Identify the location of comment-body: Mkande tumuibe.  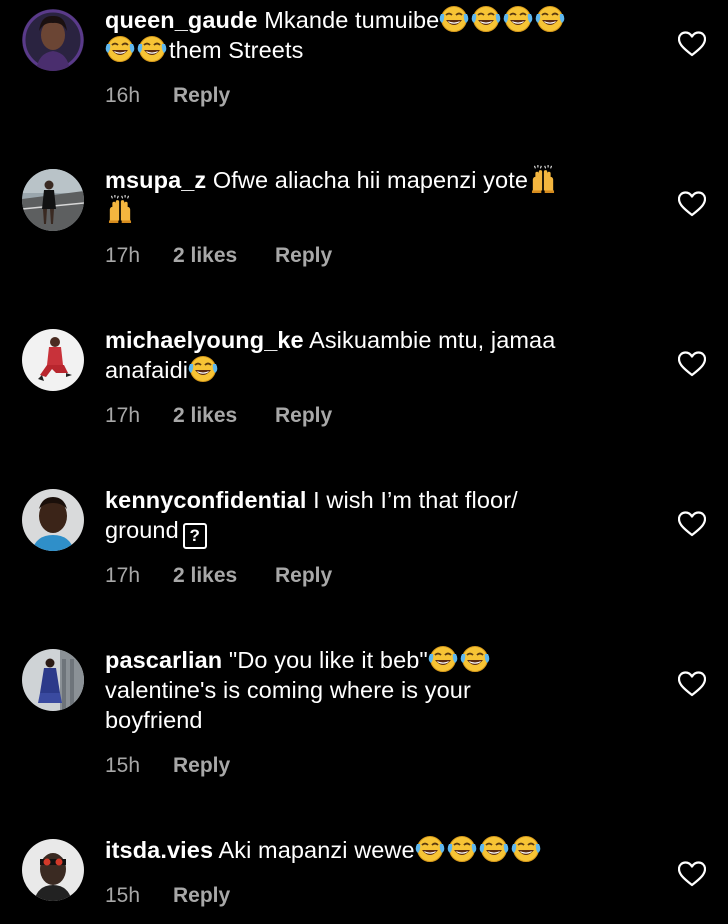
(352, 20).